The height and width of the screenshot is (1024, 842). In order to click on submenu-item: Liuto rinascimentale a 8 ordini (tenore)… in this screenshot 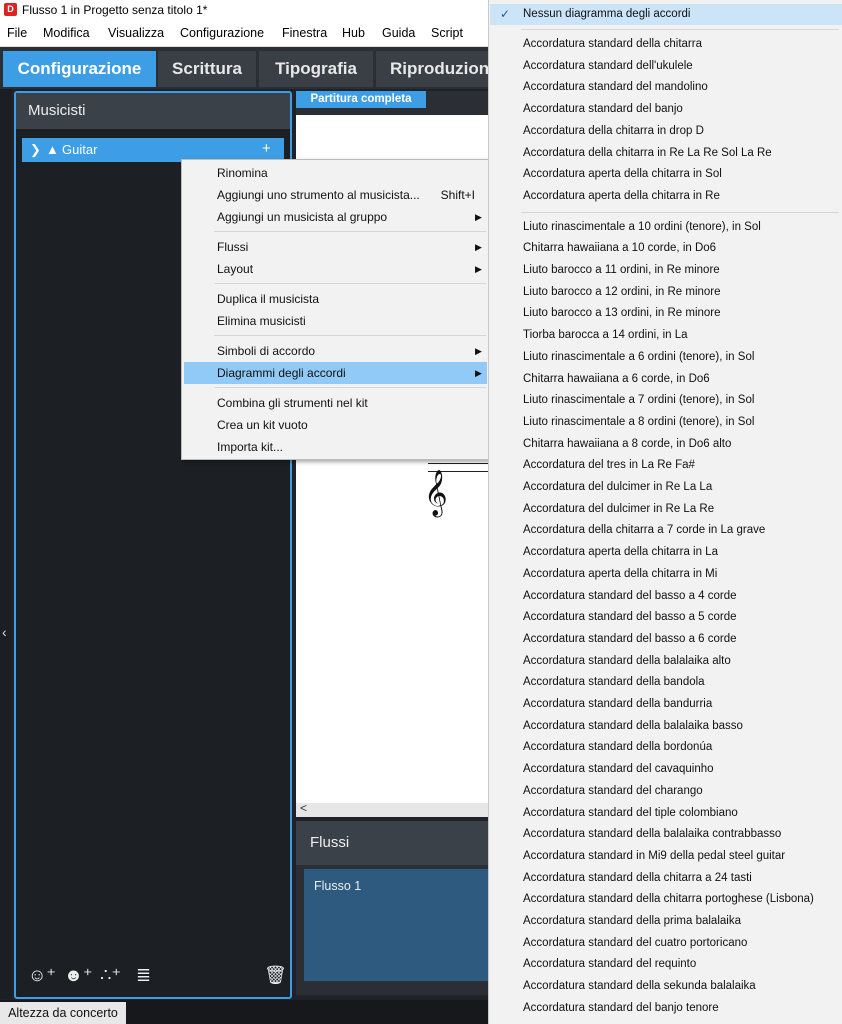, I will do `click(666, 422)`.